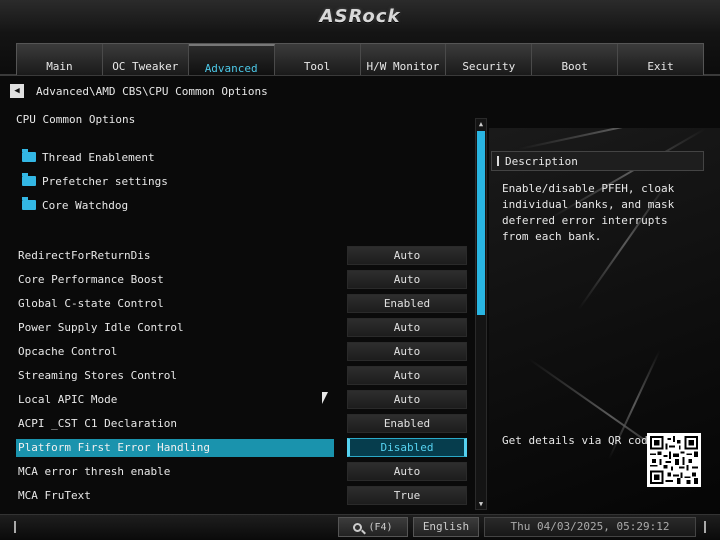  I want to click on tab-boot: Boot, so click(575, 59).